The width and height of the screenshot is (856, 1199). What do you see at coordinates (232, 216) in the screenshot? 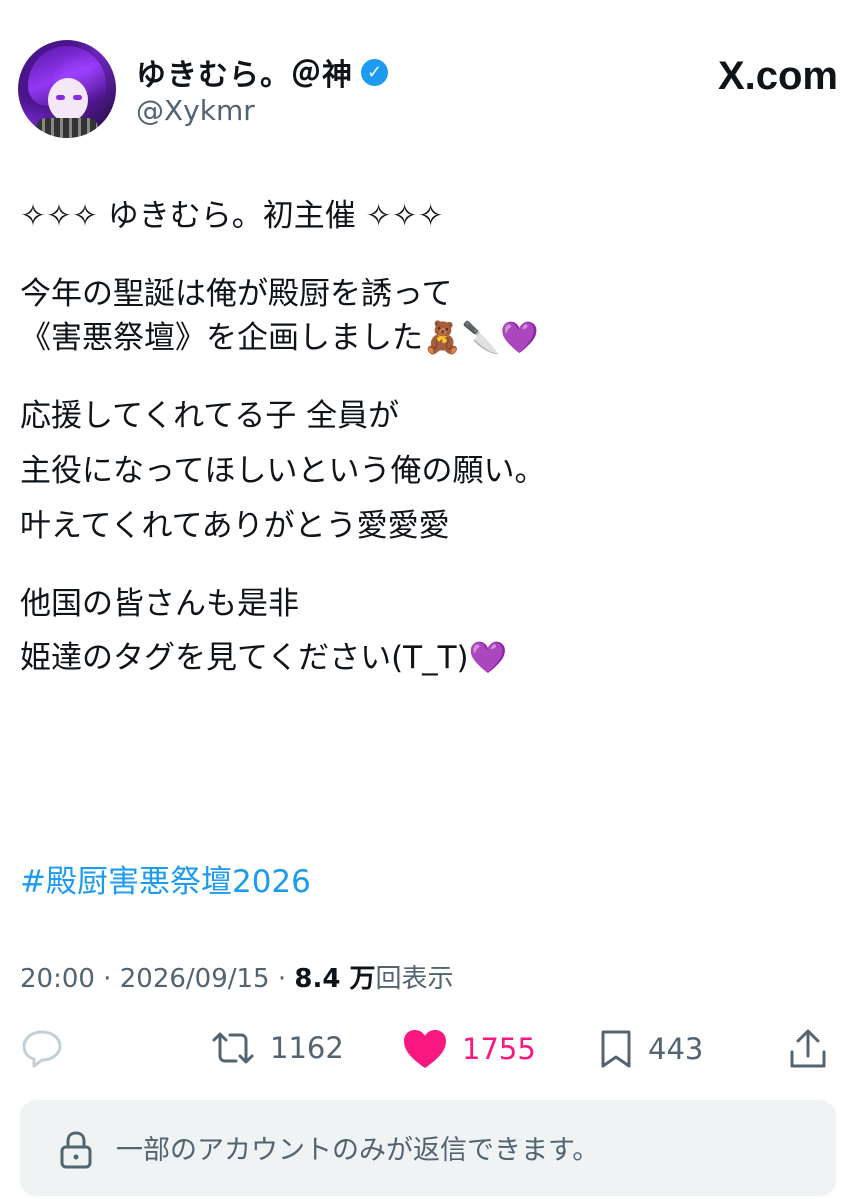
I see `tweet-line: ✧✧✧ ゆきむら。初主催 ✧✧✧` at bounding box center [232, 216].